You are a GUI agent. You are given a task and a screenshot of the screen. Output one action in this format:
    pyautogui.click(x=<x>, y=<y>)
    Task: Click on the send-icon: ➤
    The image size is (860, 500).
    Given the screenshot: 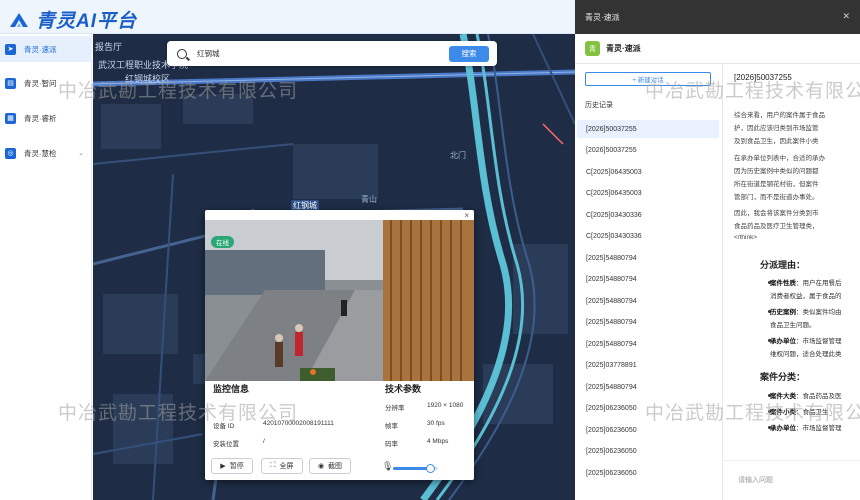 What is the action you would take?
    pyautogui.click(x=10, y=49)
    